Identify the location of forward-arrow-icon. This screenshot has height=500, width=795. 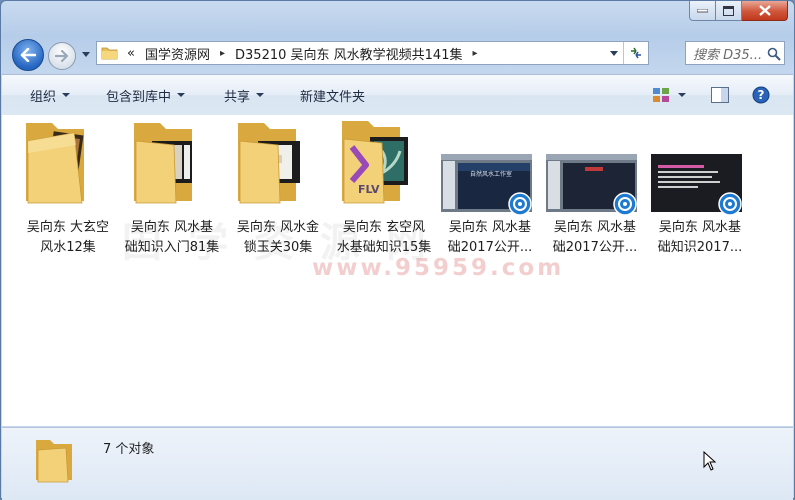
(62, 56).